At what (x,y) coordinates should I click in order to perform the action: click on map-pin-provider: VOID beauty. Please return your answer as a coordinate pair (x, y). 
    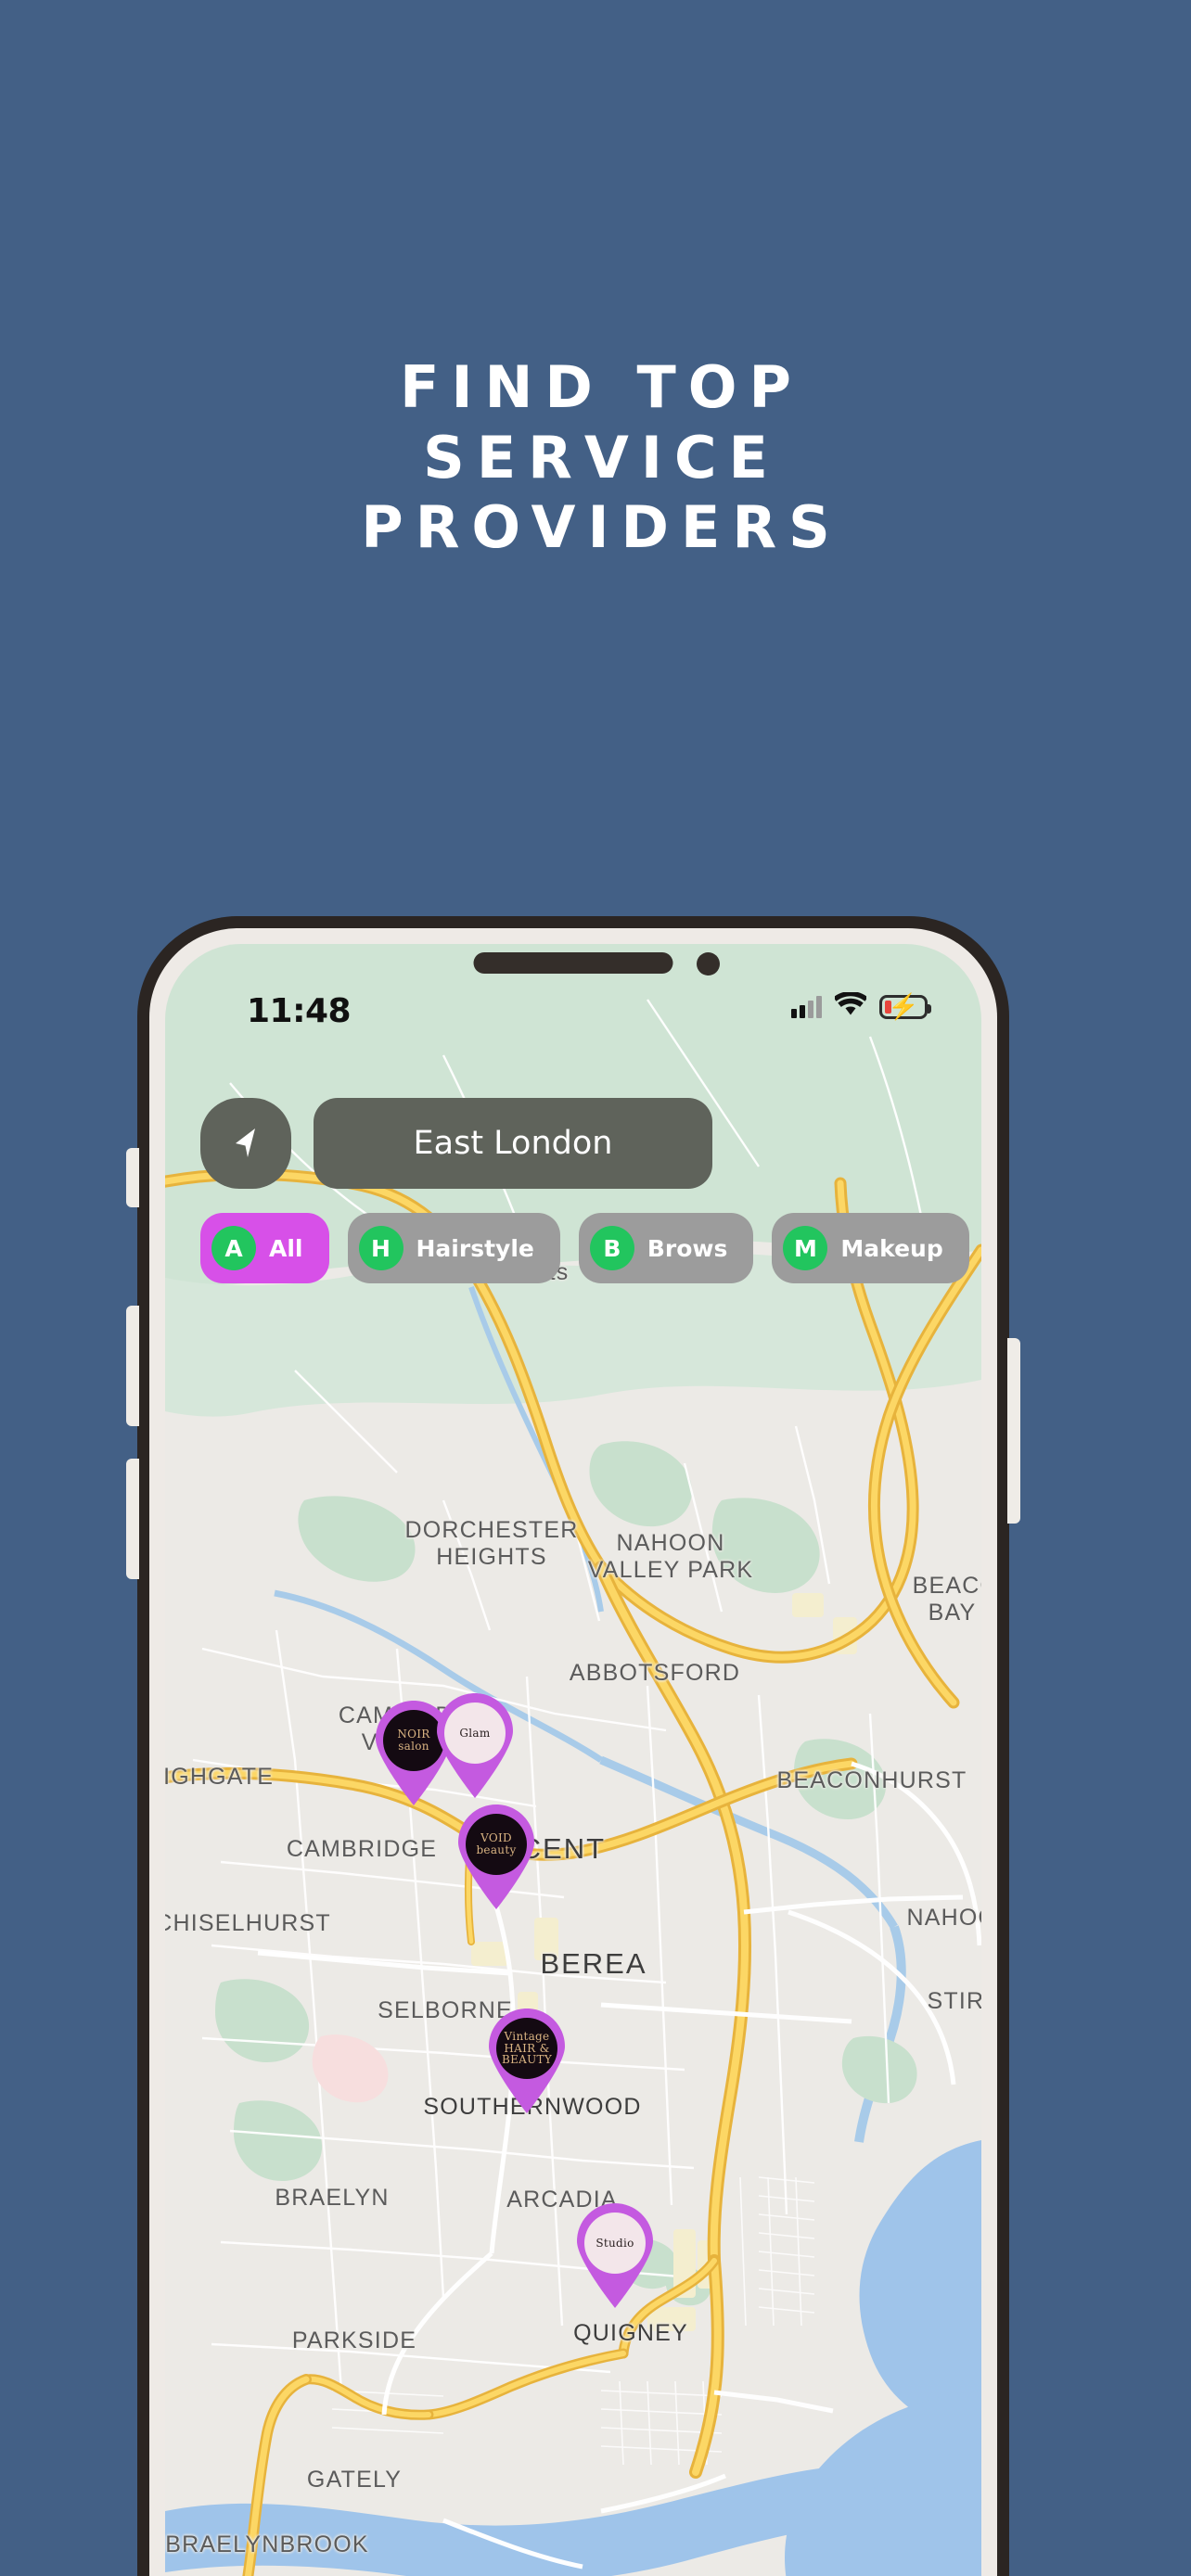
    Looking at the image, I should click on (496, 1857).